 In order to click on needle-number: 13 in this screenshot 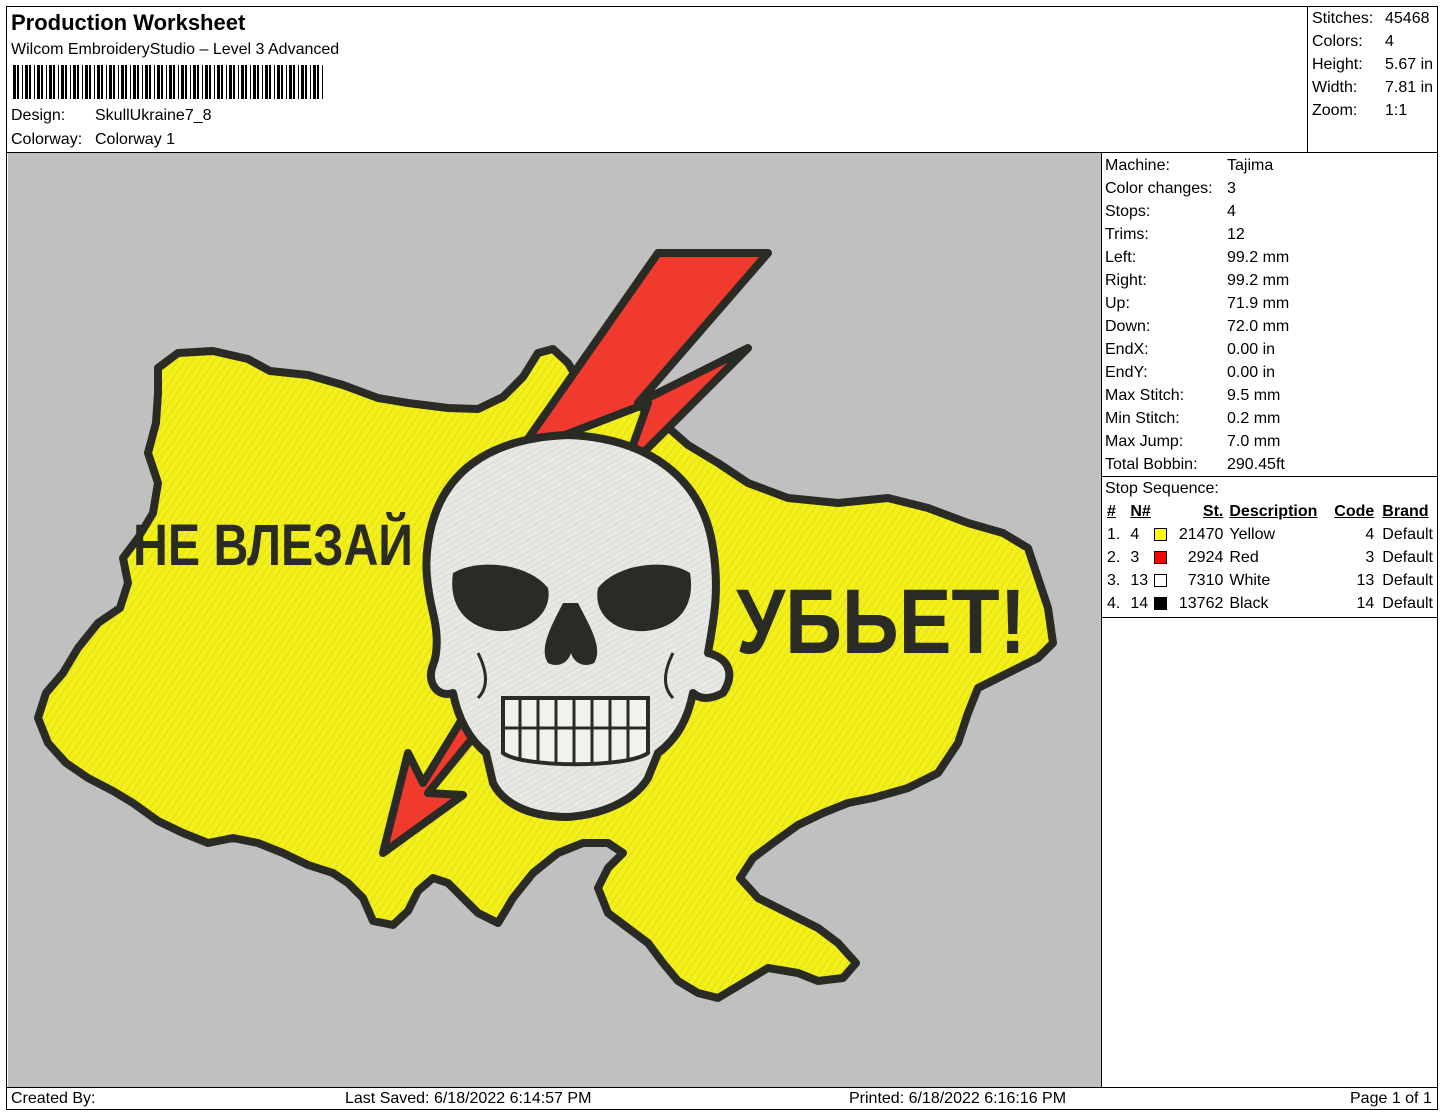, I will do `click(1139, 580)`.